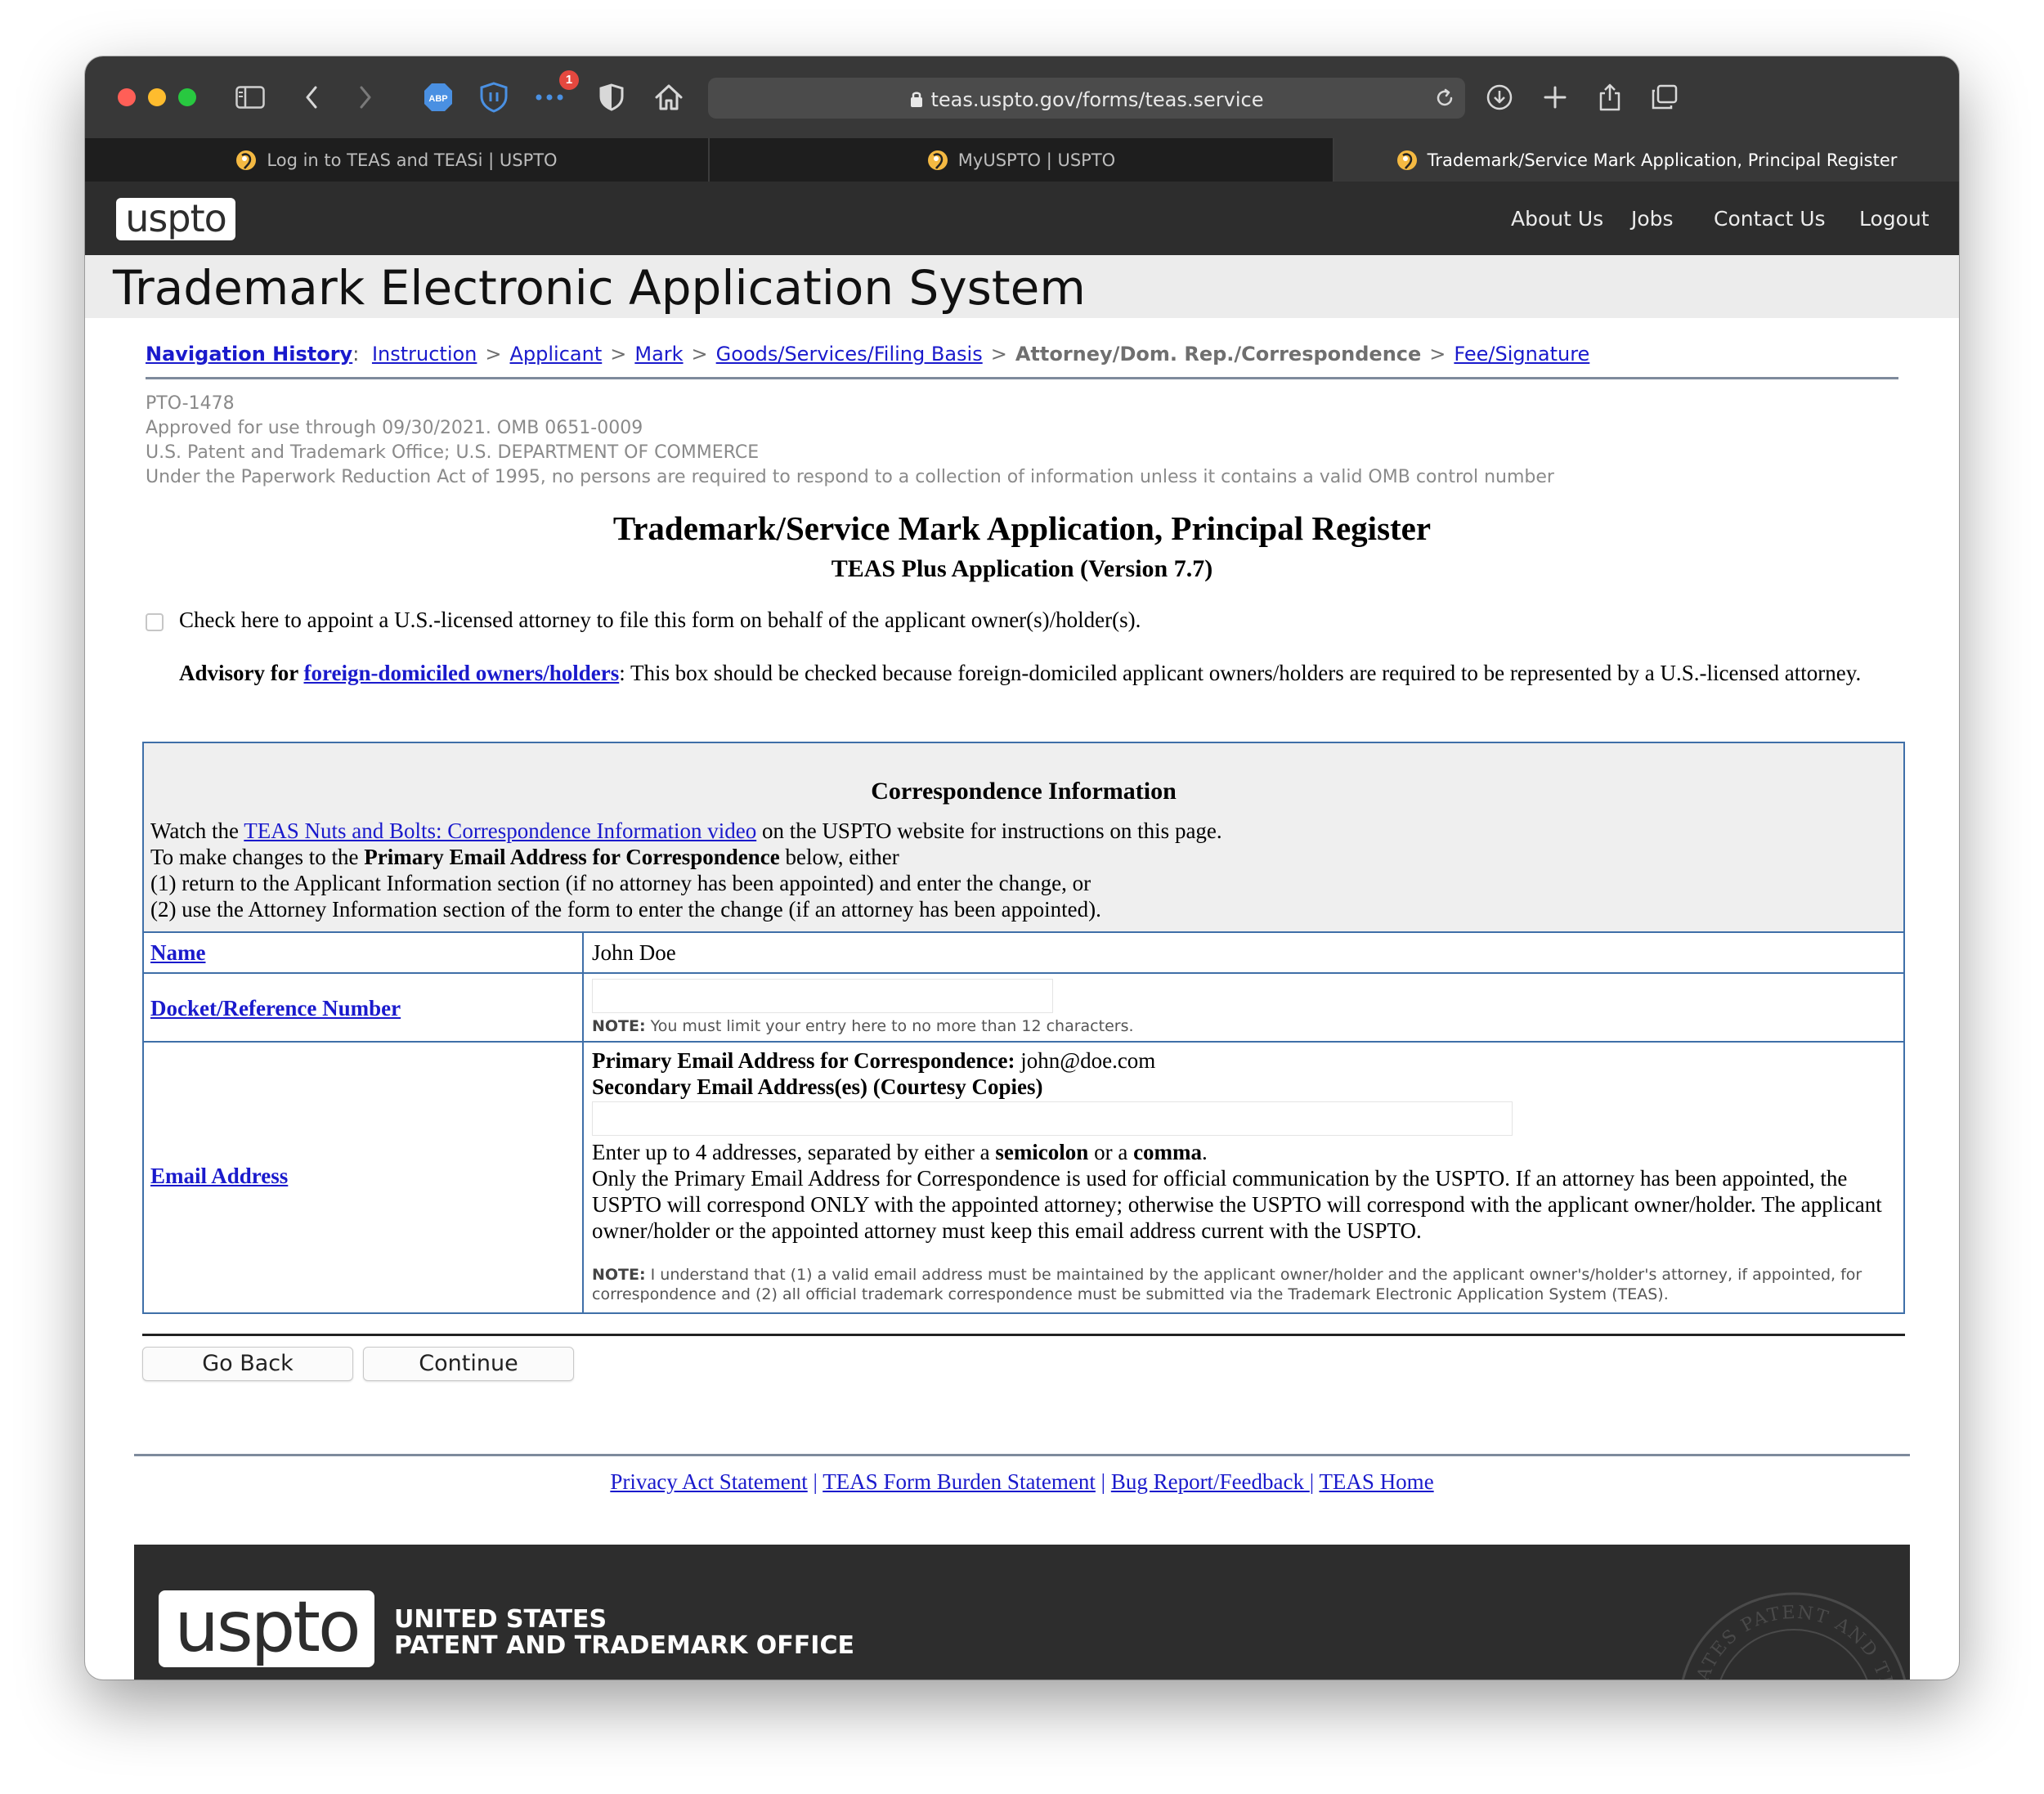 The height and width of the screenshot is (1794, 2044). What do you see at coordinates (619, 1026) in the screenshot?
I see `docket-note-label: NOTE:` at bounding box center [619, 1026].